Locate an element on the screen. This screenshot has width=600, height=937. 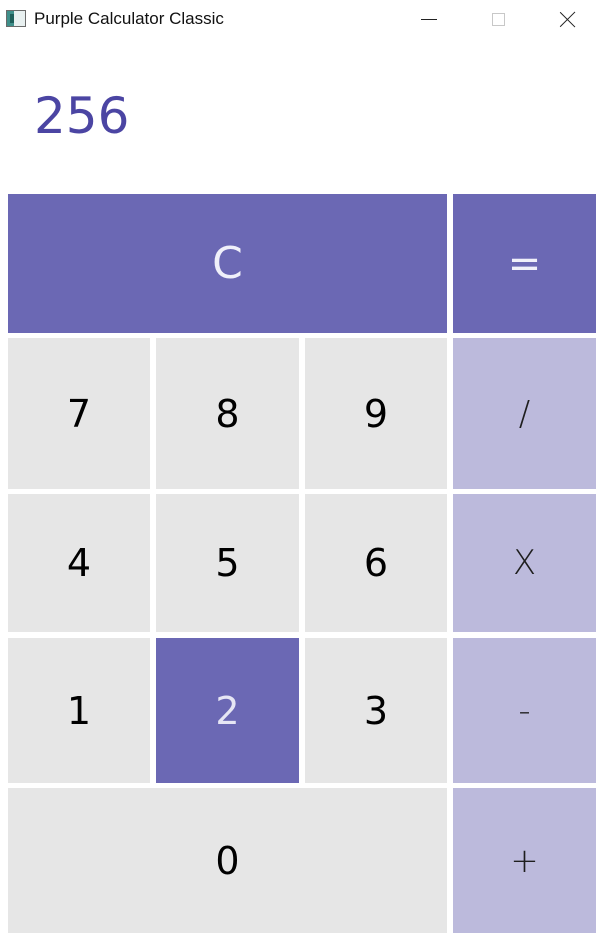
divide-button: / is located at coordinates (524, 413).